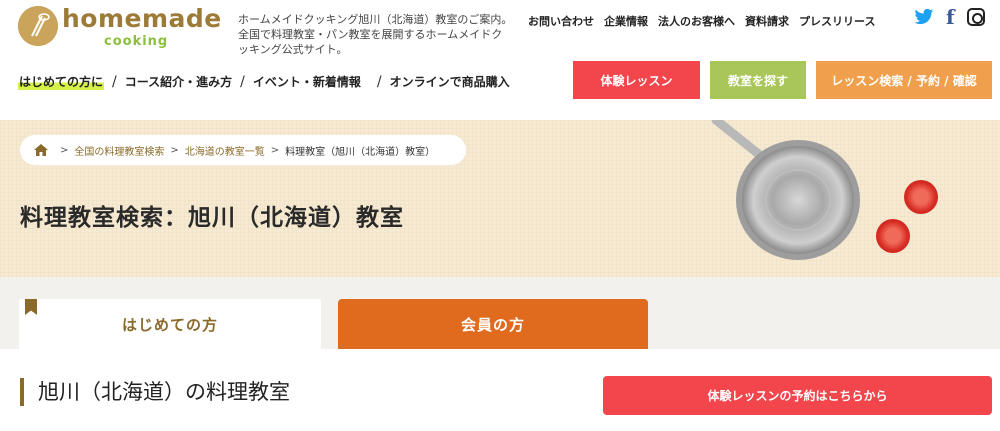  I want to click on logo-text: homemade, so click(142, 18).